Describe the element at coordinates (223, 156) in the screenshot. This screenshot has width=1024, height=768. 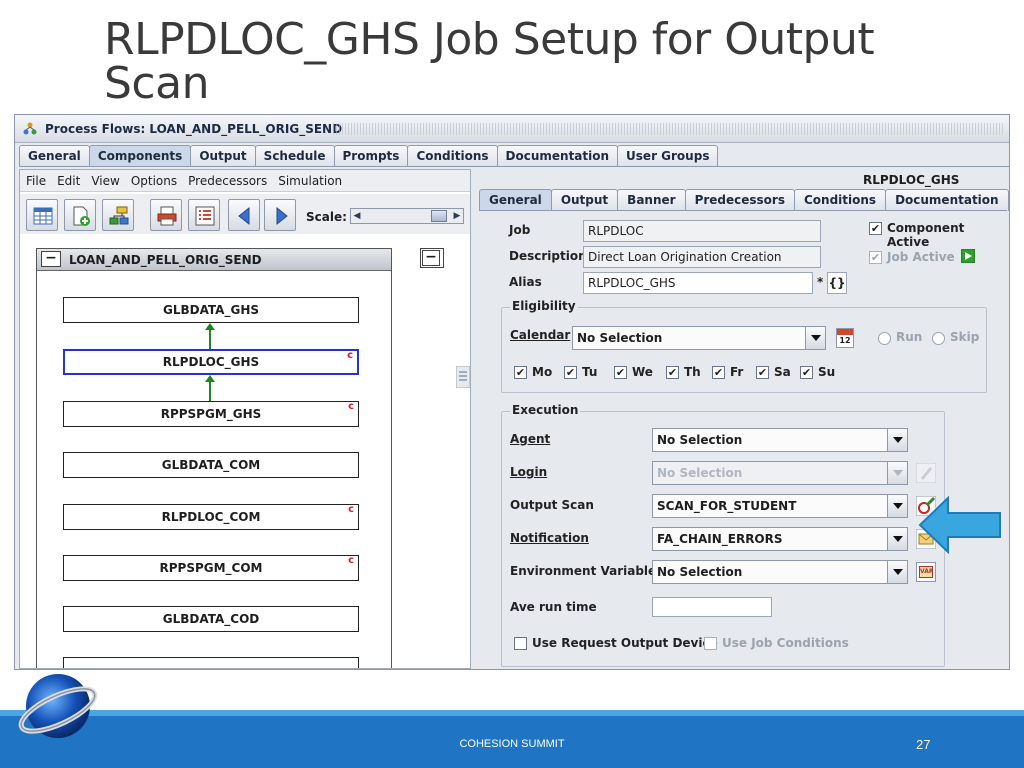
I see `tab-output: Output` at that location.